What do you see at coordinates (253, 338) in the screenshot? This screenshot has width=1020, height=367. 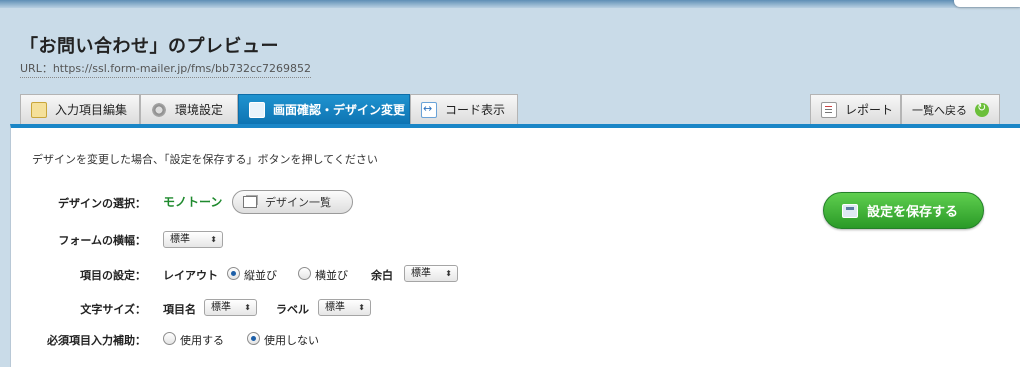 I see `required-assist-not-use-radio` at bounding box center [253, 338].